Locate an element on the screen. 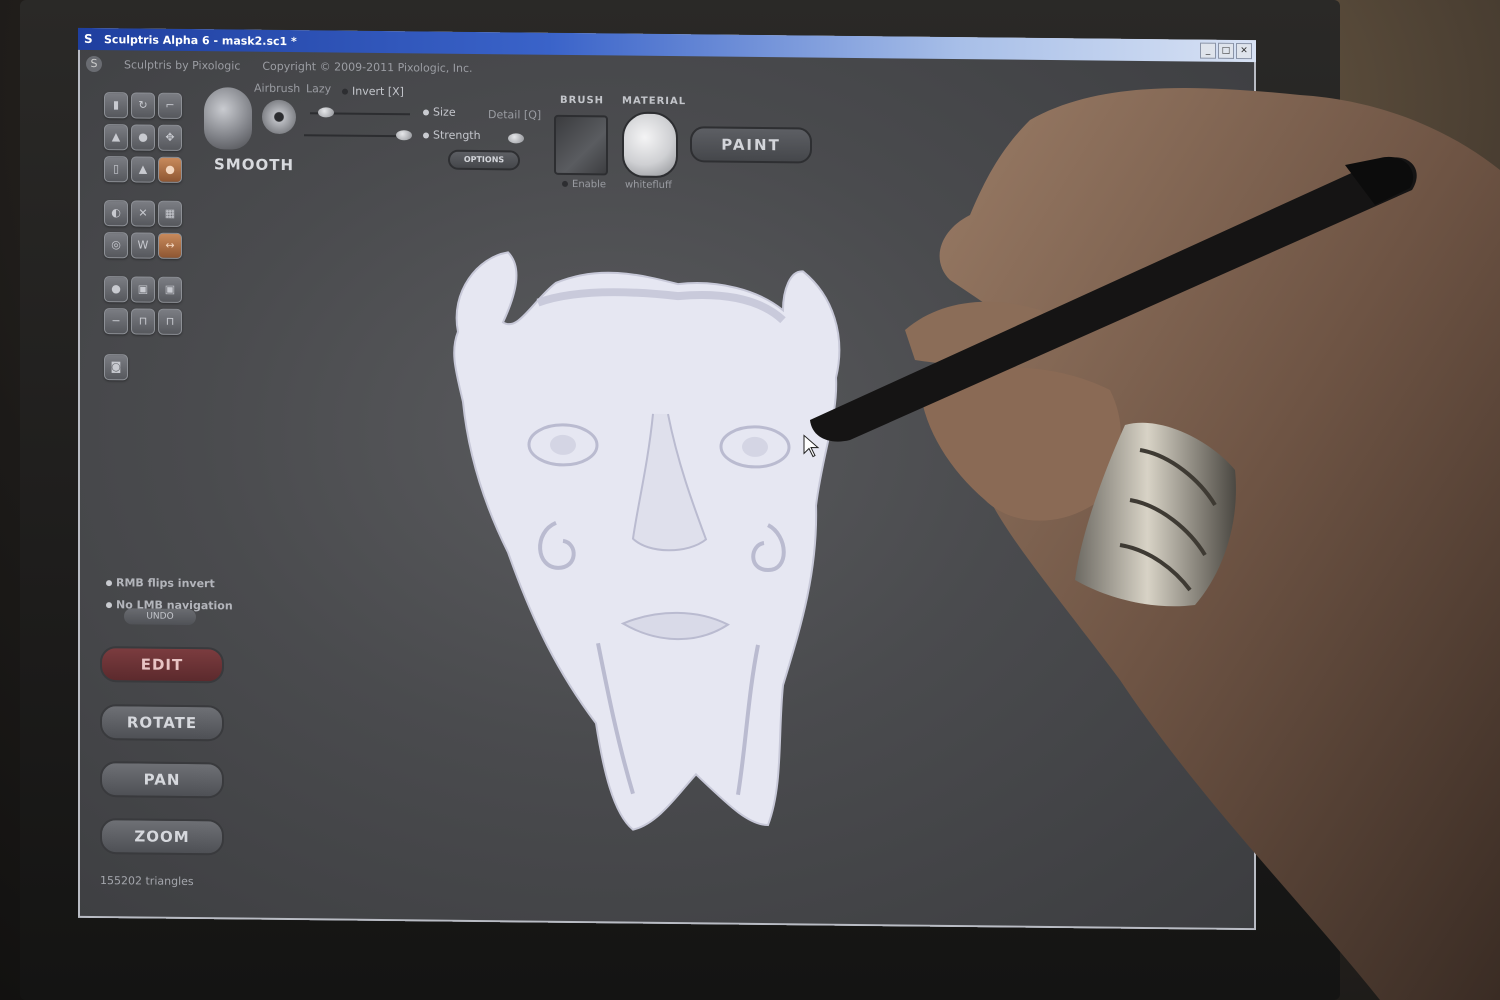 The image size is (1500, 1000). rmb-hint: RMB flips invert is located at coordinates (160, 583).